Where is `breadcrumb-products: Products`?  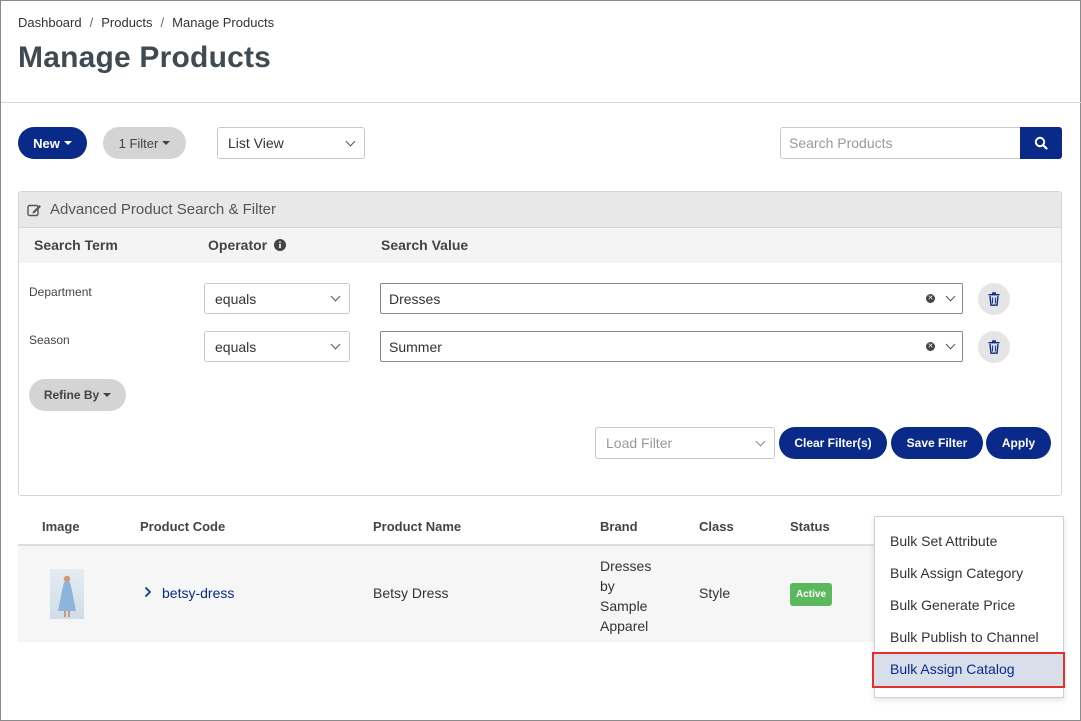
breadcrumb-products: Products is located at coordinates (126, 22).